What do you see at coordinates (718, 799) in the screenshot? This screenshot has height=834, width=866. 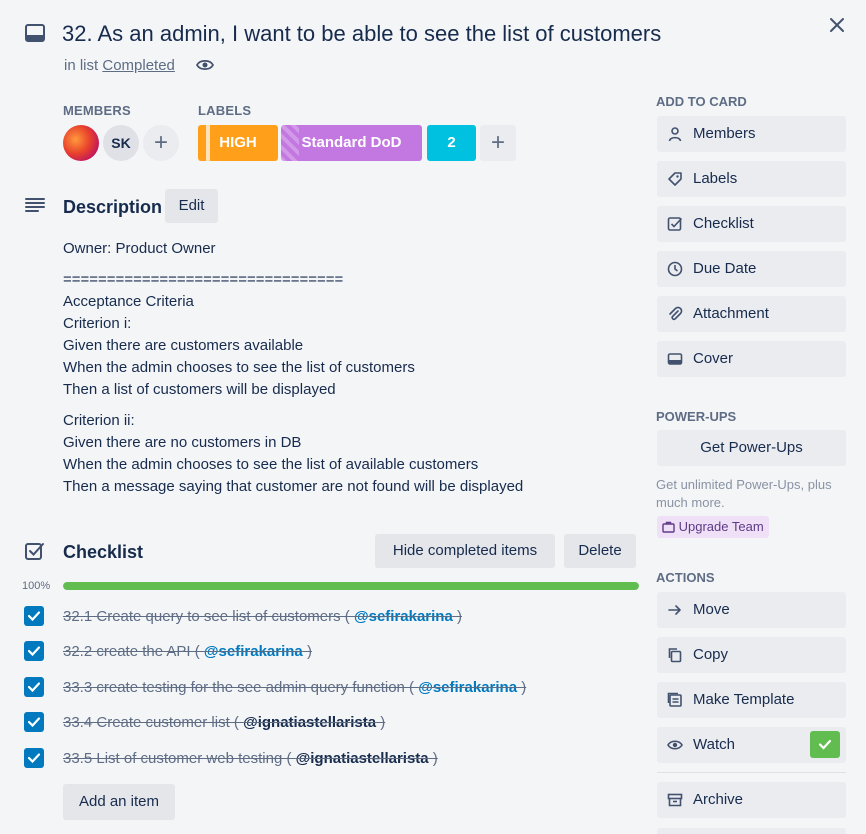 I see `archive-button-label: Archive` at bounding box center [718, 799].